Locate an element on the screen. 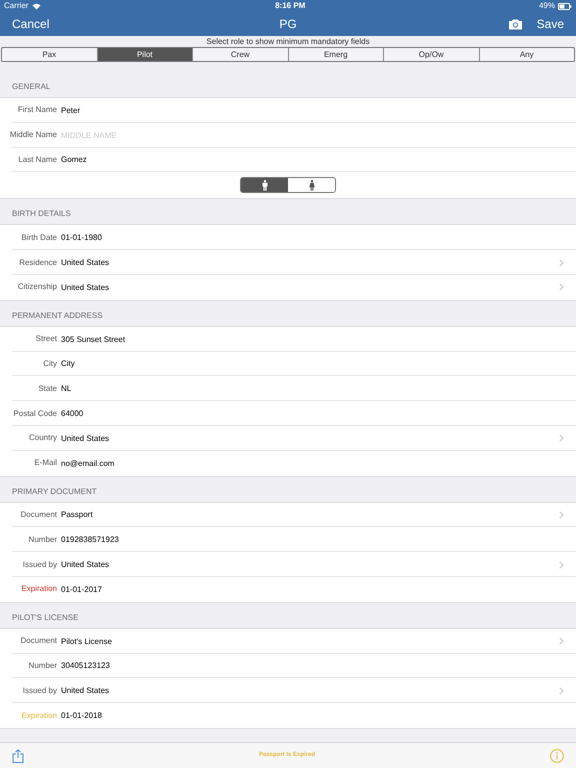 This screenshot has height=768, width=576. field-label: First Name is located at coordinates (36, 110).